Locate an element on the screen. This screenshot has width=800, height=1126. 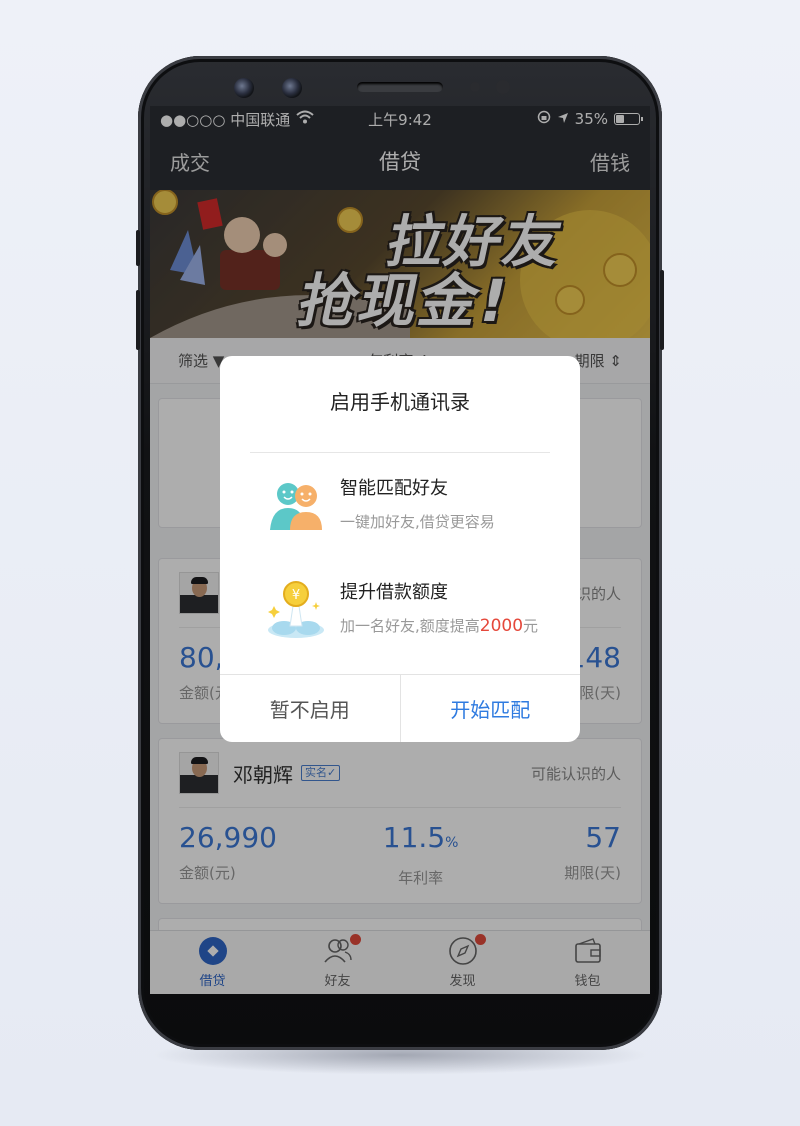
coin-rocket-icon: ¥ is located at coordinates (296, 608).